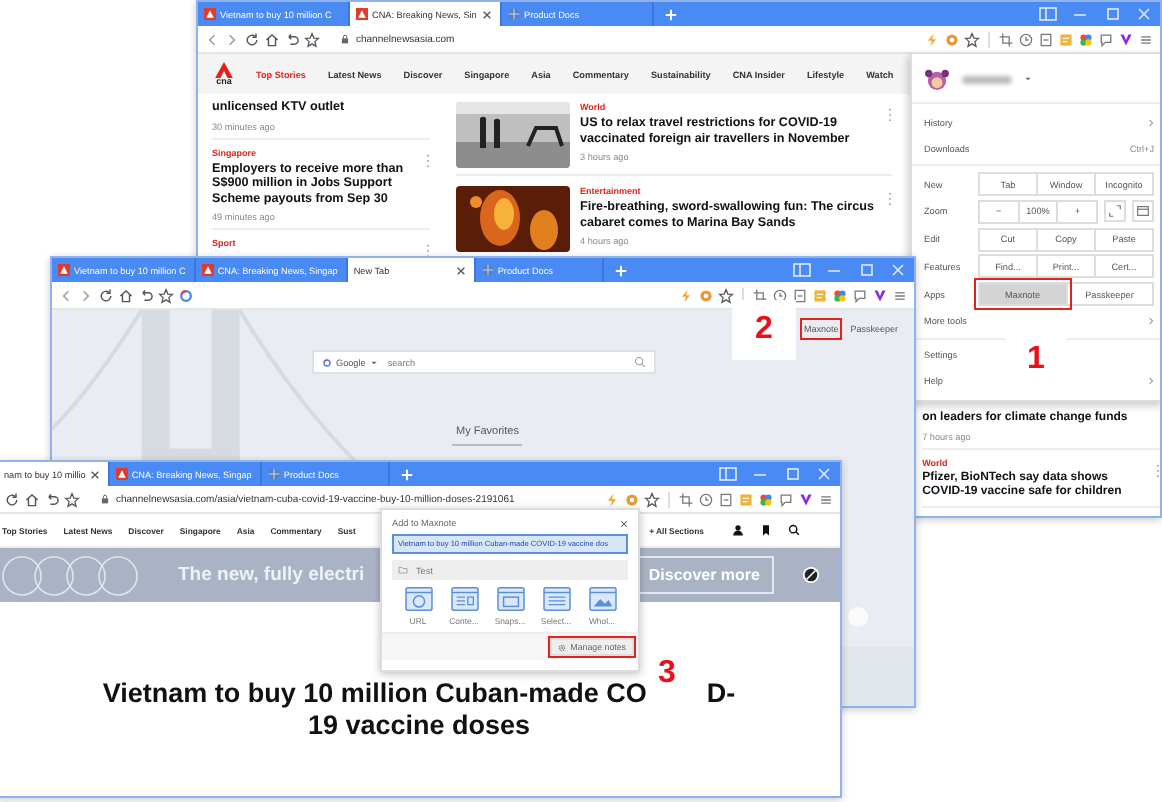 Image resolution: width=1162 pixels, height=802 pixels. I want to click on fullscreen-button, so click(1115, 211).